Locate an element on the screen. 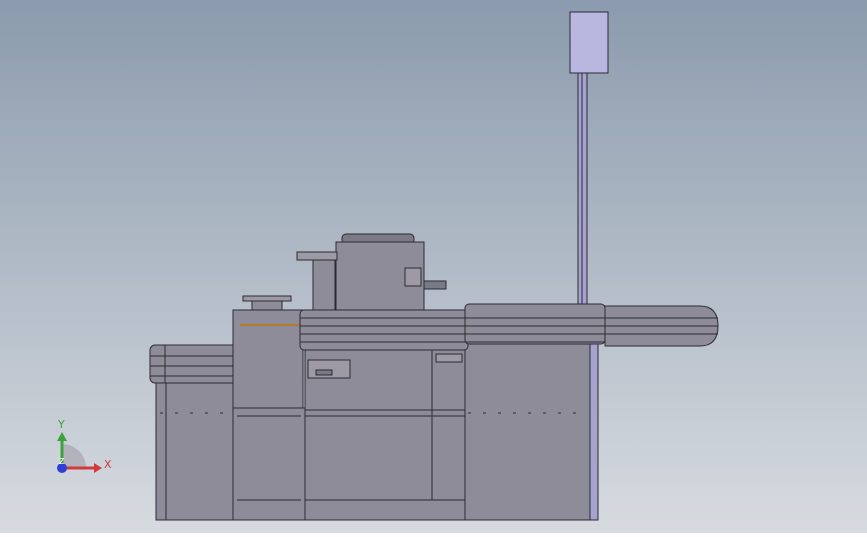 The height and width of the screenshot is (537, 867). main-conveyor is located at coordinates (509, 327).